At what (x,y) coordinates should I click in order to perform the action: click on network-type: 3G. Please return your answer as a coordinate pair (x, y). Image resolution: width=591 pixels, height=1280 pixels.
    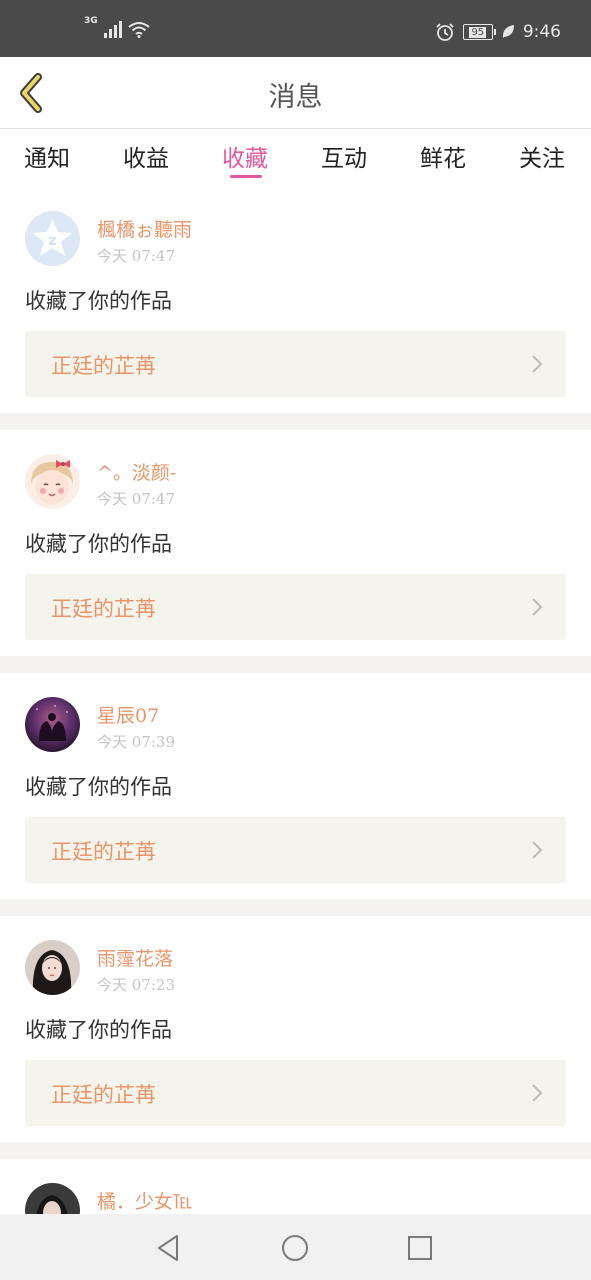
    Looking at the image, I should click on (91, 21).